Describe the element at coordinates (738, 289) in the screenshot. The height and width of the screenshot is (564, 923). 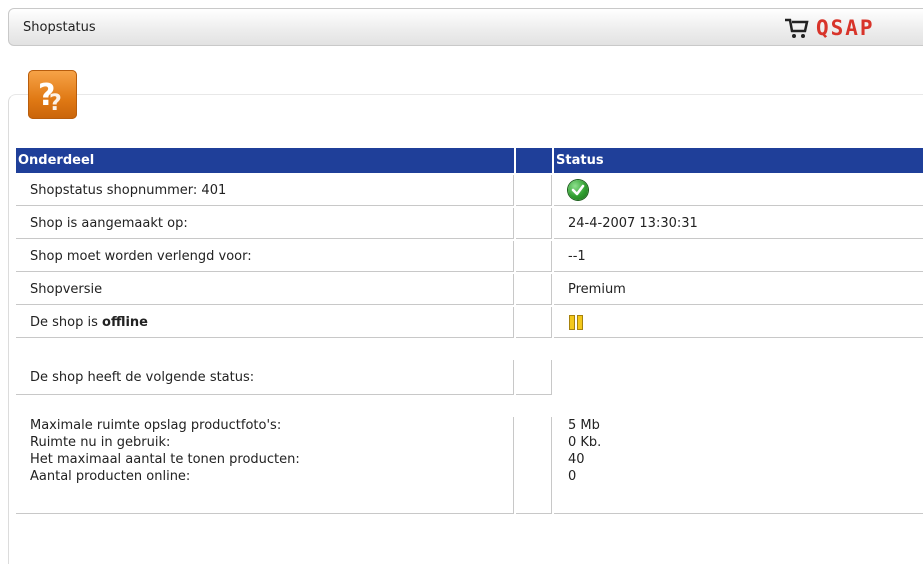
I see `row-value: Premium` at that location.